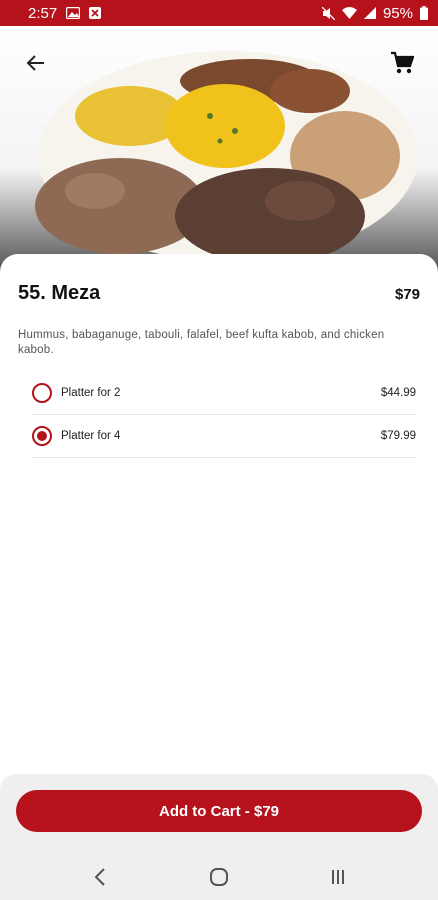 Image resolution: width=438 pixels, height=900 pixels. I want to click on status-time: 2:57, so click(43, 13).